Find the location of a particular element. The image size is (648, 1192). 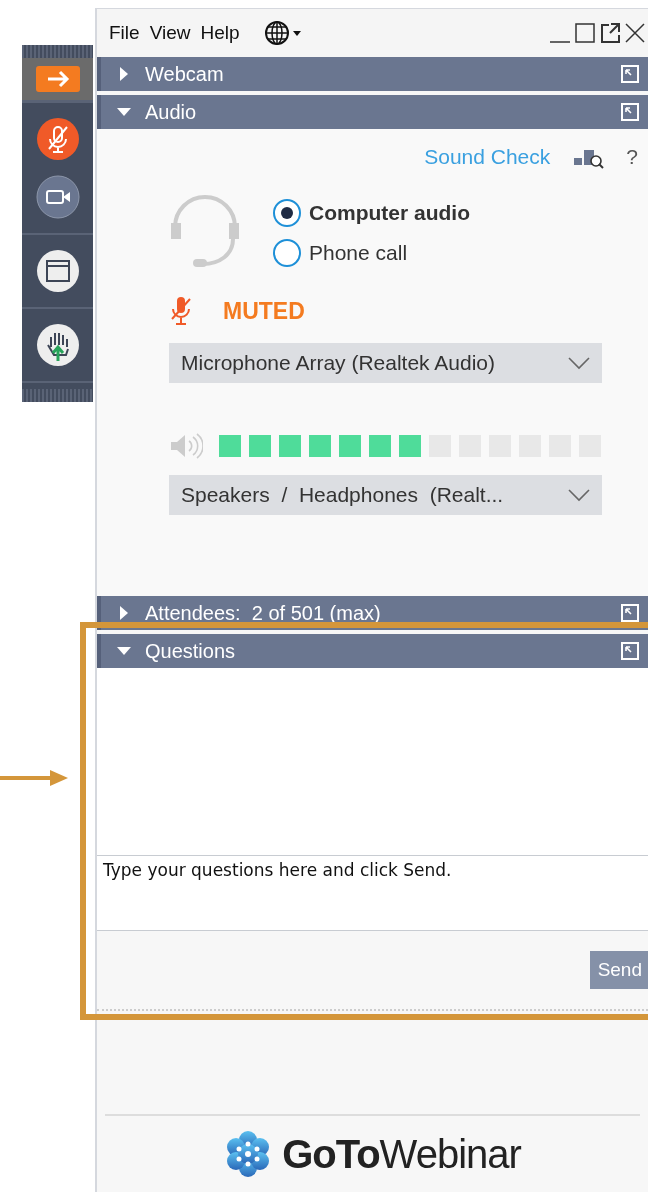

mute-status: MUTED is located at coordinates (264, 311).